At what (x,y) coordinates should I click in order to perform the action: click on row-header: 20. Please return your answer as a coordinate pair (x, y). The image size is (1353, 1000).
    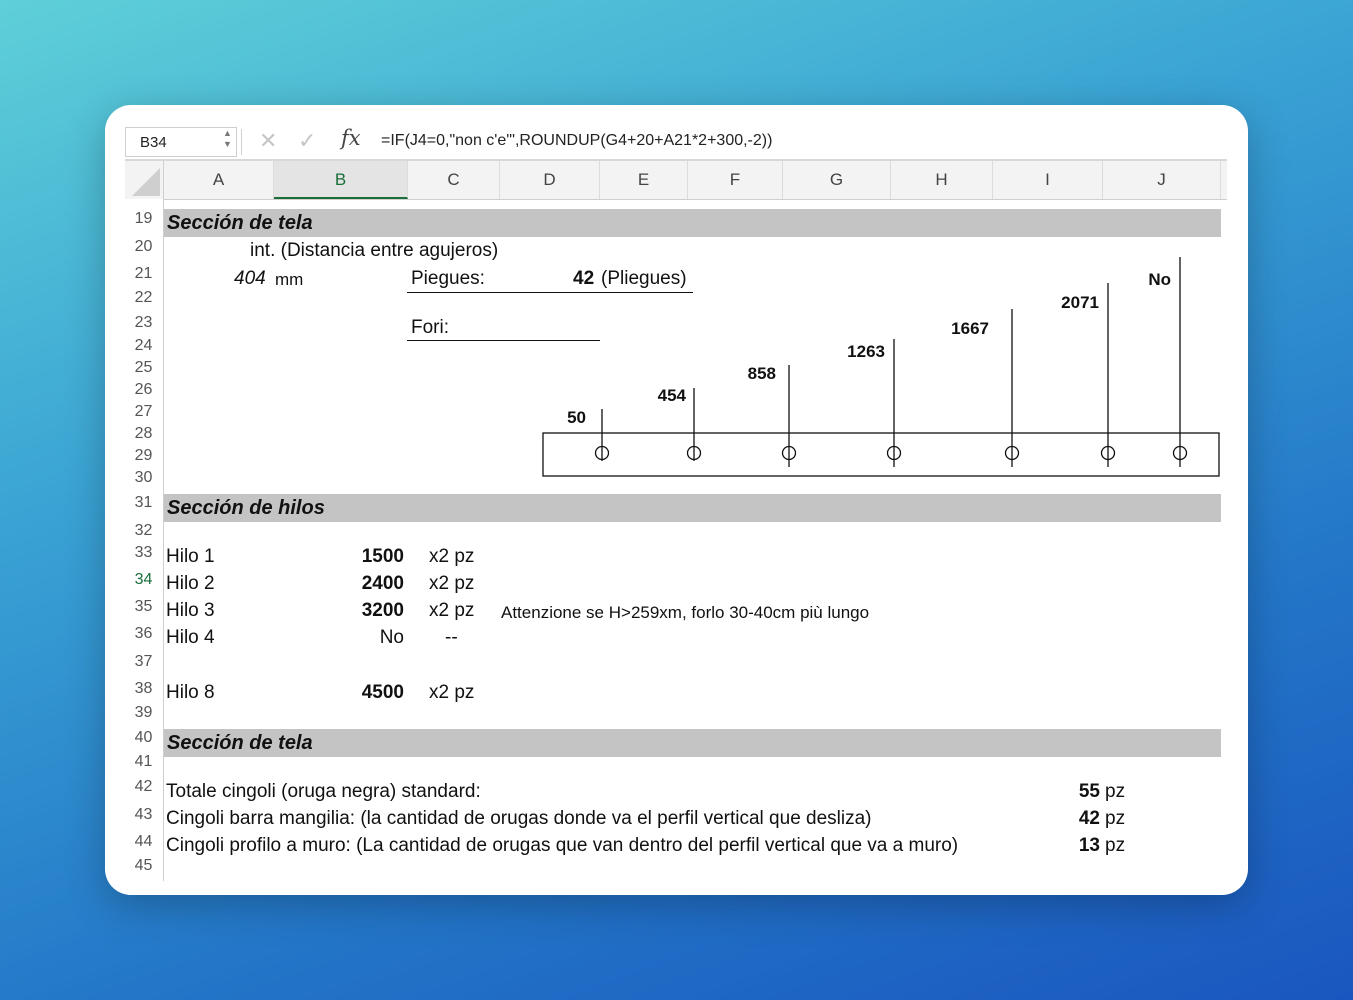
    Looking at the image, I should click on (143, 247).